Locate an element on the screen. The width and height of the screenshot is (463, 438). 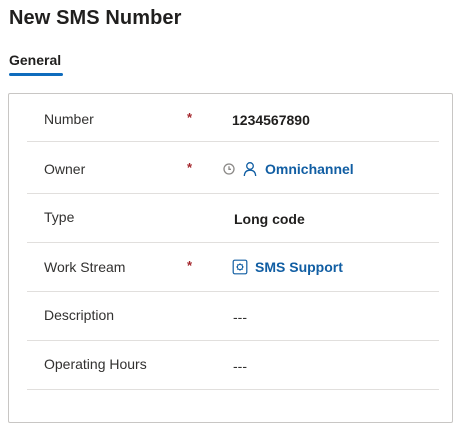
field-label-description: Description is located at coordinates (79, 315).